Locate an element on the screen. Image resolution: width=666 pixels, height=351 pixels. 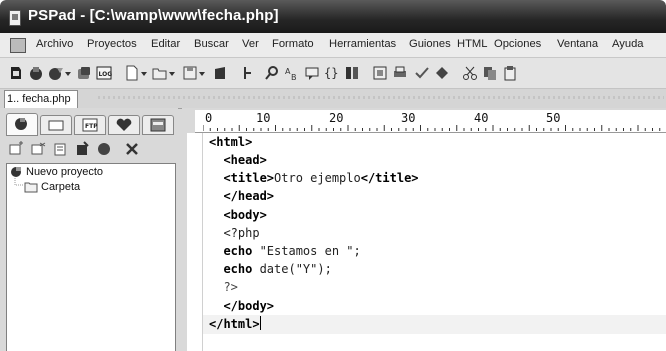
files-tab-icon is located at coordinates (56, 125).